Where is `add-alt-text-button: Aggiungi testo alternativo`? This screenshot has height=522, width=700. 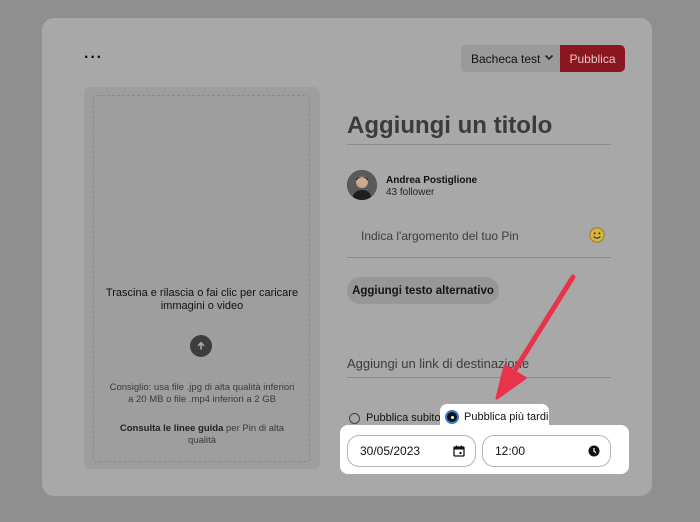 add-alt-text-button: Aggiungi testo alternativo is located at coordinates (423, 290).